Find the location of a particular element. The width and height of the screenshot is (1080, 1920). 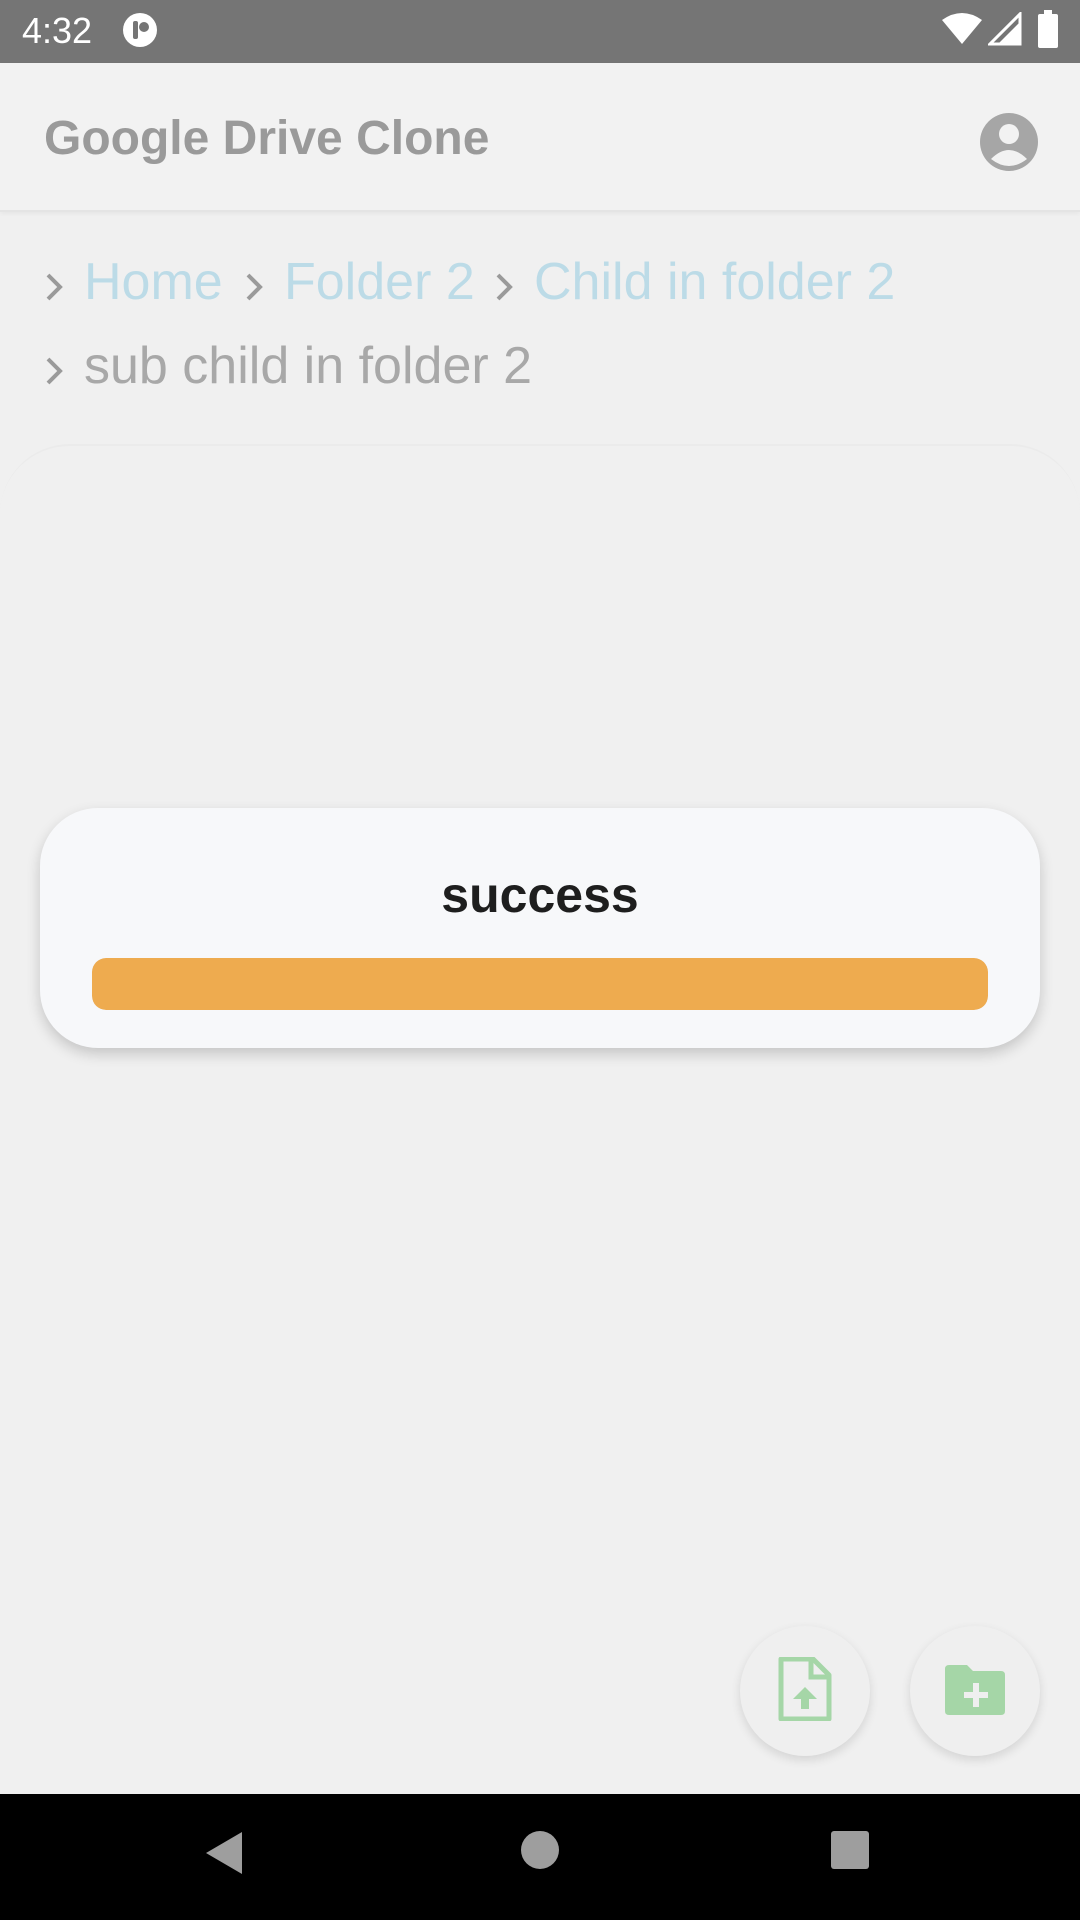

app-title: Google Drive Clone is located at coordinates (267, 138).